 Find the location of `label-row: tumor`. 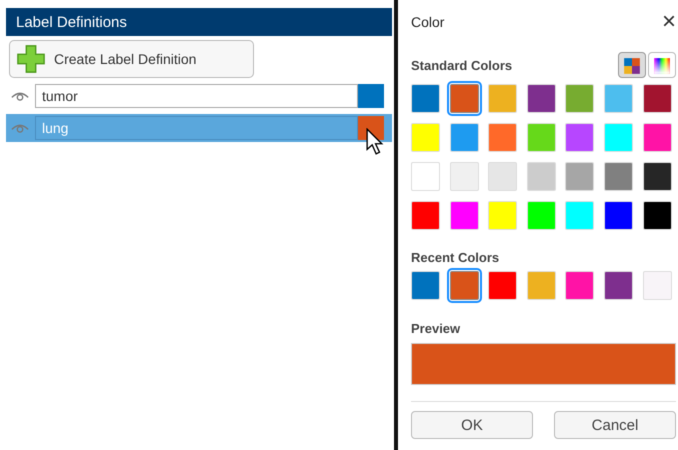

label-row: tumor is located at coordinates (199, 96).